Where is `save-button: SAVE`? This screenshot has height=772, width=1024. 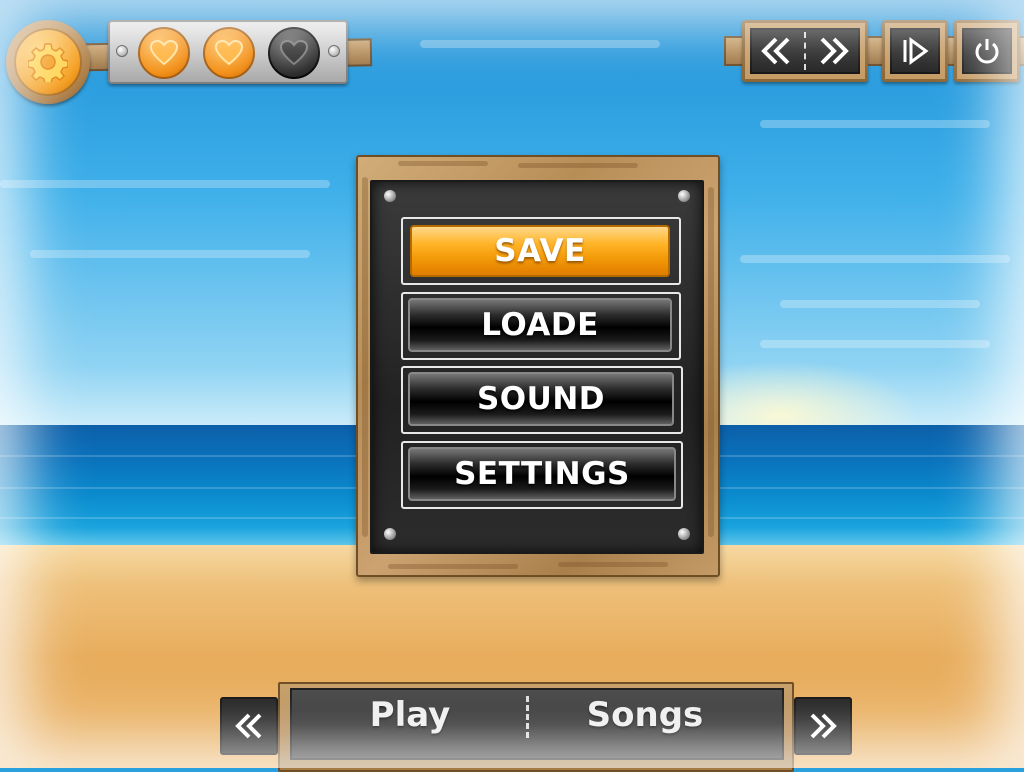 save-button: SAVE is located at coordinates (540, 251).